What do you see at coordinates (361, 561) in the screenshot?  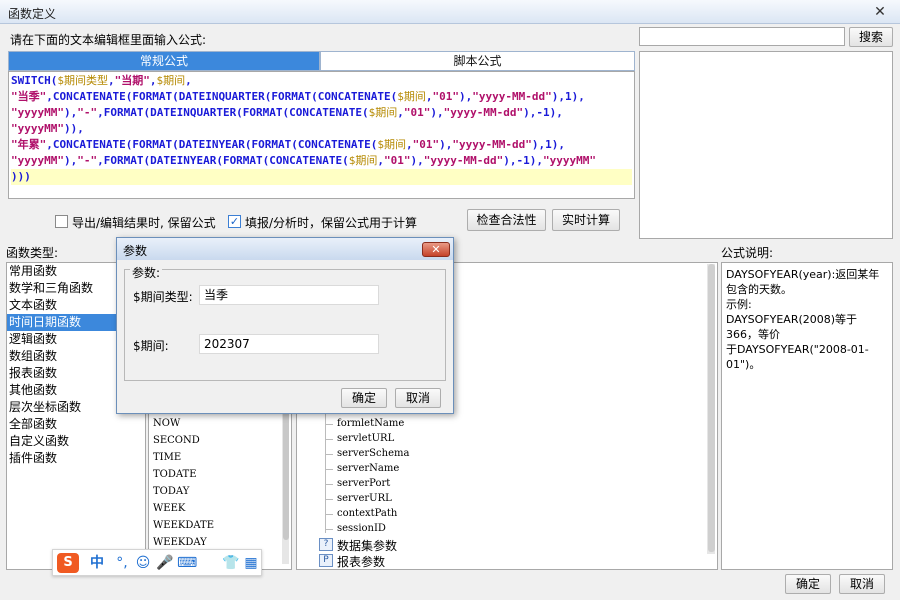 I see `tree-node-report-params: 报表参数` at bounding box center [361, 561].